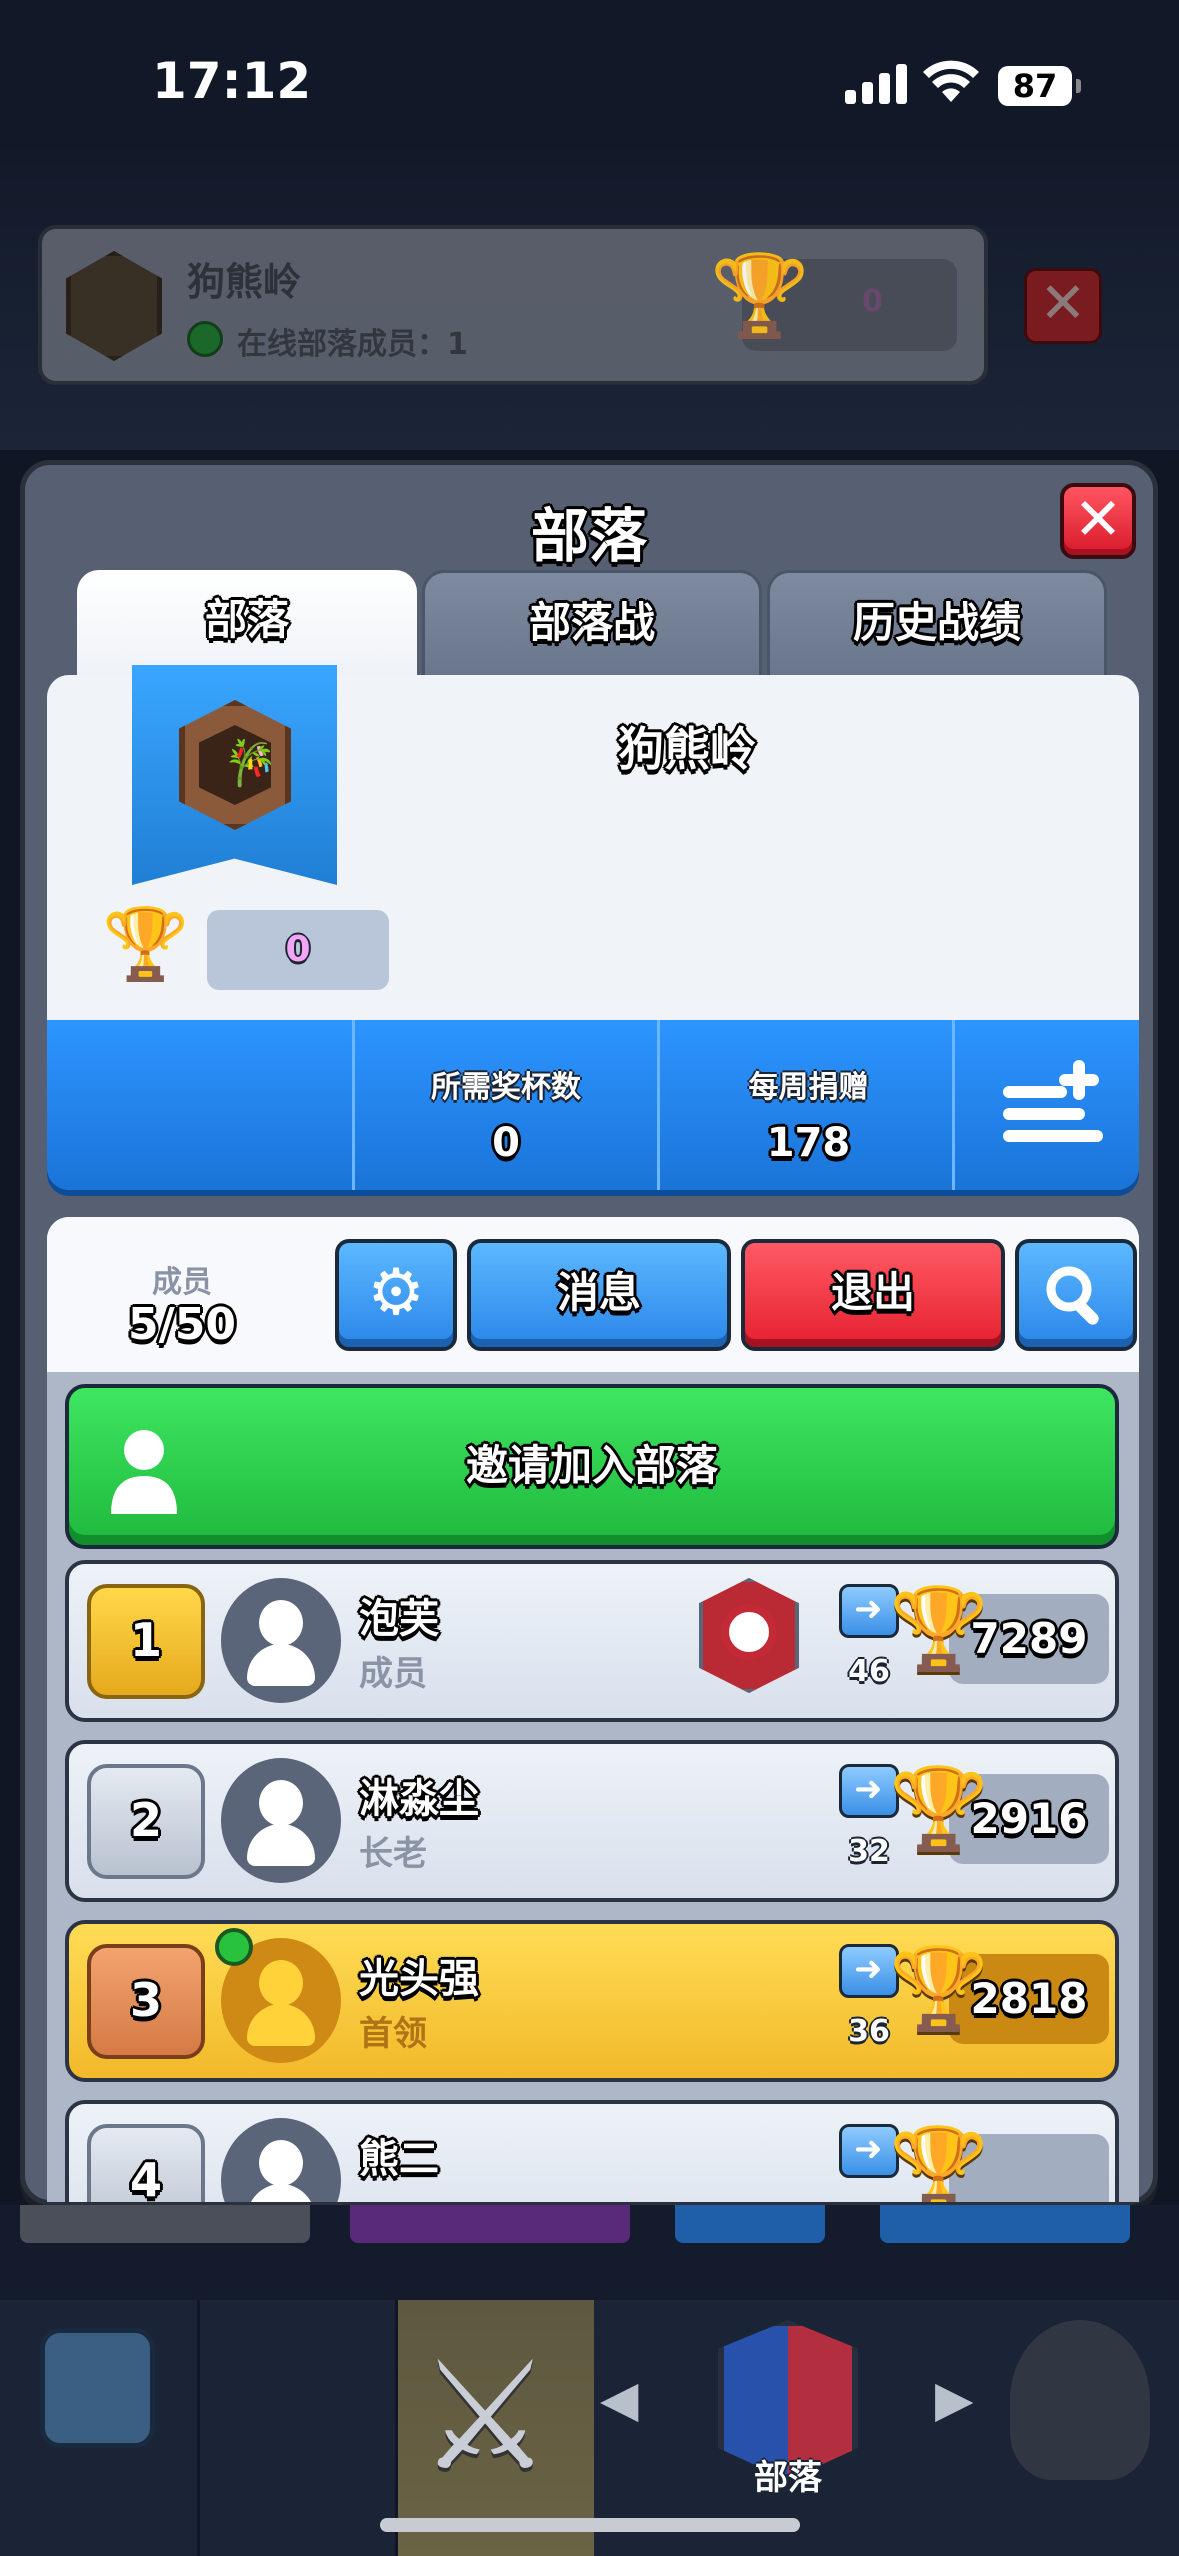 This screenshot has width=1179, height=2556. I want to click on member-row: 4 熊二 🏆, so click(592, 2151).